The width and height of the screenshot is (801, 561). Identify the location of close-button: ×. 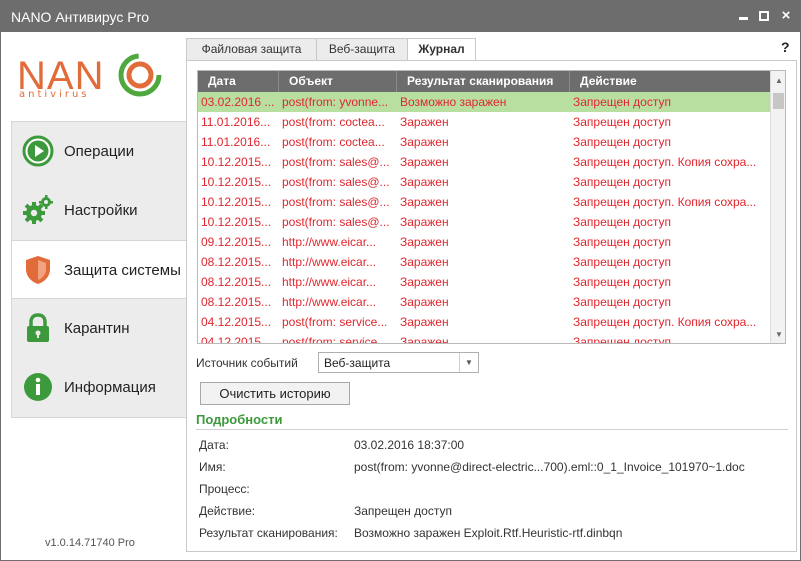
(786, 16).